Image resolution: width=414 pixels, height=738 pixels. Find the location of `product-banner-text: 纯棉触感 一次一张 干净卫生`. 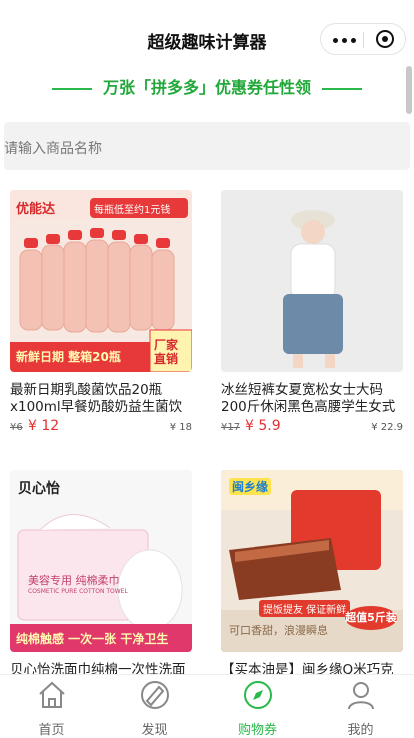

product-banner-text: 纯棉触感 一次一张 干净卫生 is located at coordinates (92, 639).